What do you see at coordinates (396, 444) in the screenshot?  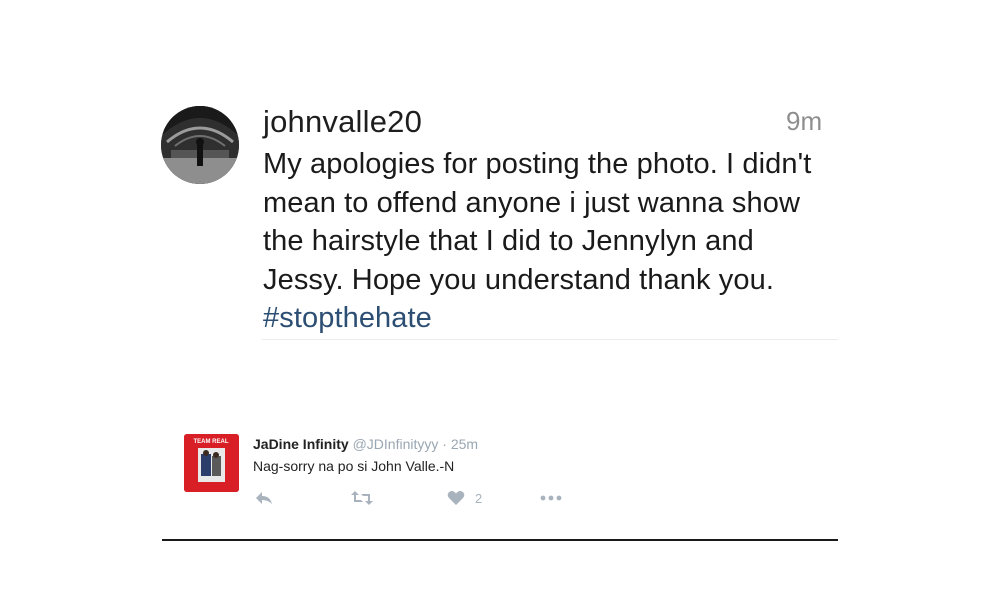 I see `tweet-handle: @JDInfinityyy` at bounding box center [396, 444].